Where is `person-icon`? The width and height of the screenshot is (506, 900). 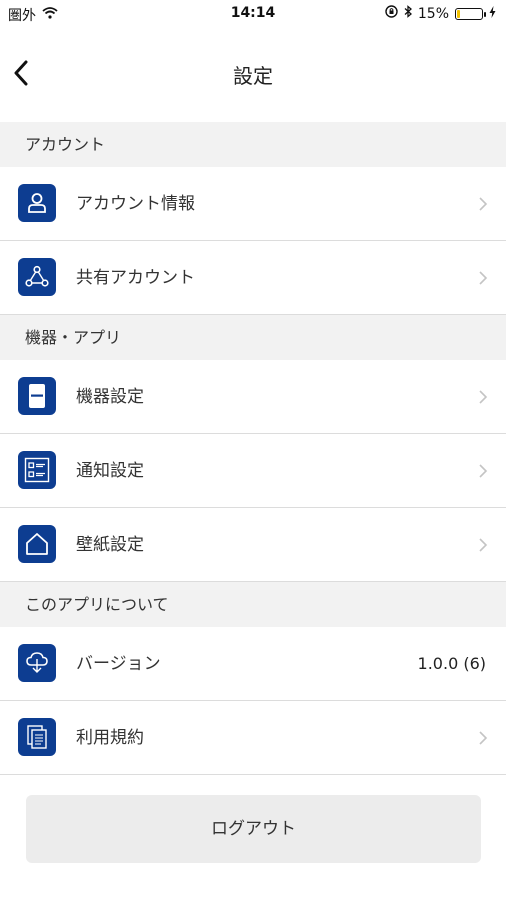
person-icon is located at coordinates (37, 203).